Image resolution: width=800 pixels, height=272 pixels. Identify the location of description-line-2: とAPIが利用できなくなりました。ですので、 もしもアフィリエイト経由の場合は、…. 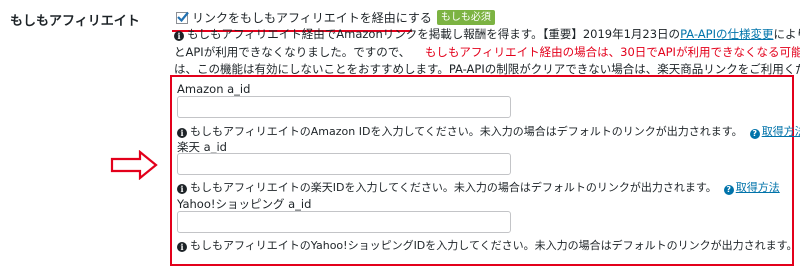
(487, 52).